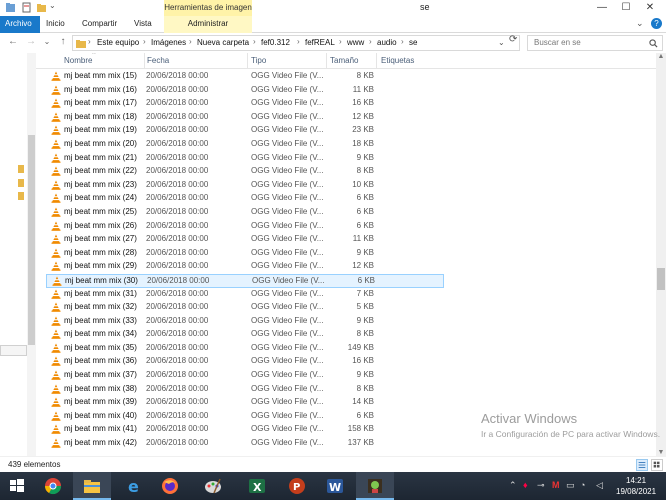 The height and width of the screenshot is (500, 666). I want to click on column-header-tipo: Tipo, so click(258, 60).